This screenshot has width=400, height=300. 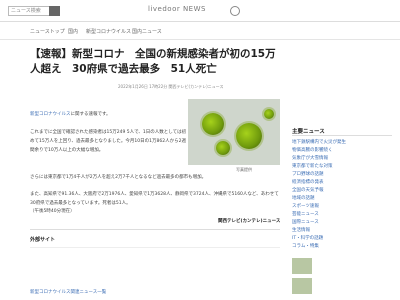 What do you see at coordinates (43, 240) in the screenshot?
I see `related-title: 外部サイト` at bounding box center [43, 240].